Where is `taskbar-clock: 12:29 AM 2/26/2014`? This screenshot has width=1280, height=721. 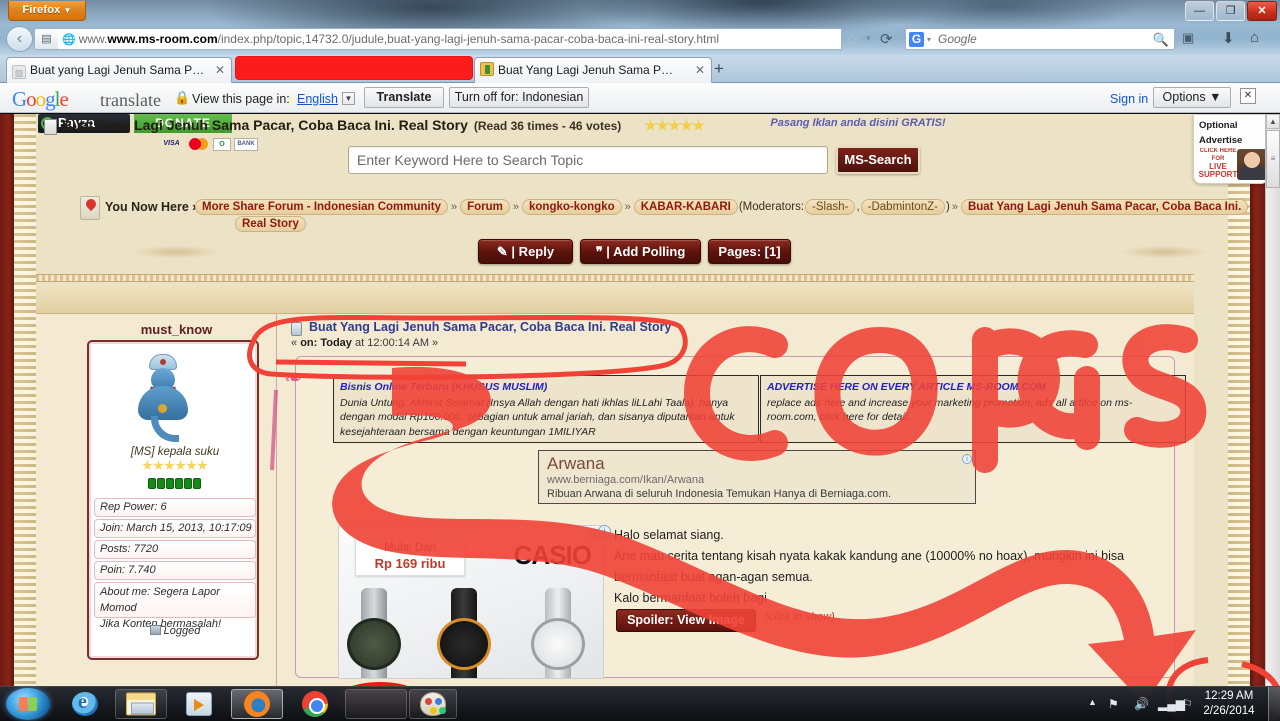 taskbar-clock: 12:29 AM 2/26/2014 is located at coordinates (1229, 704).